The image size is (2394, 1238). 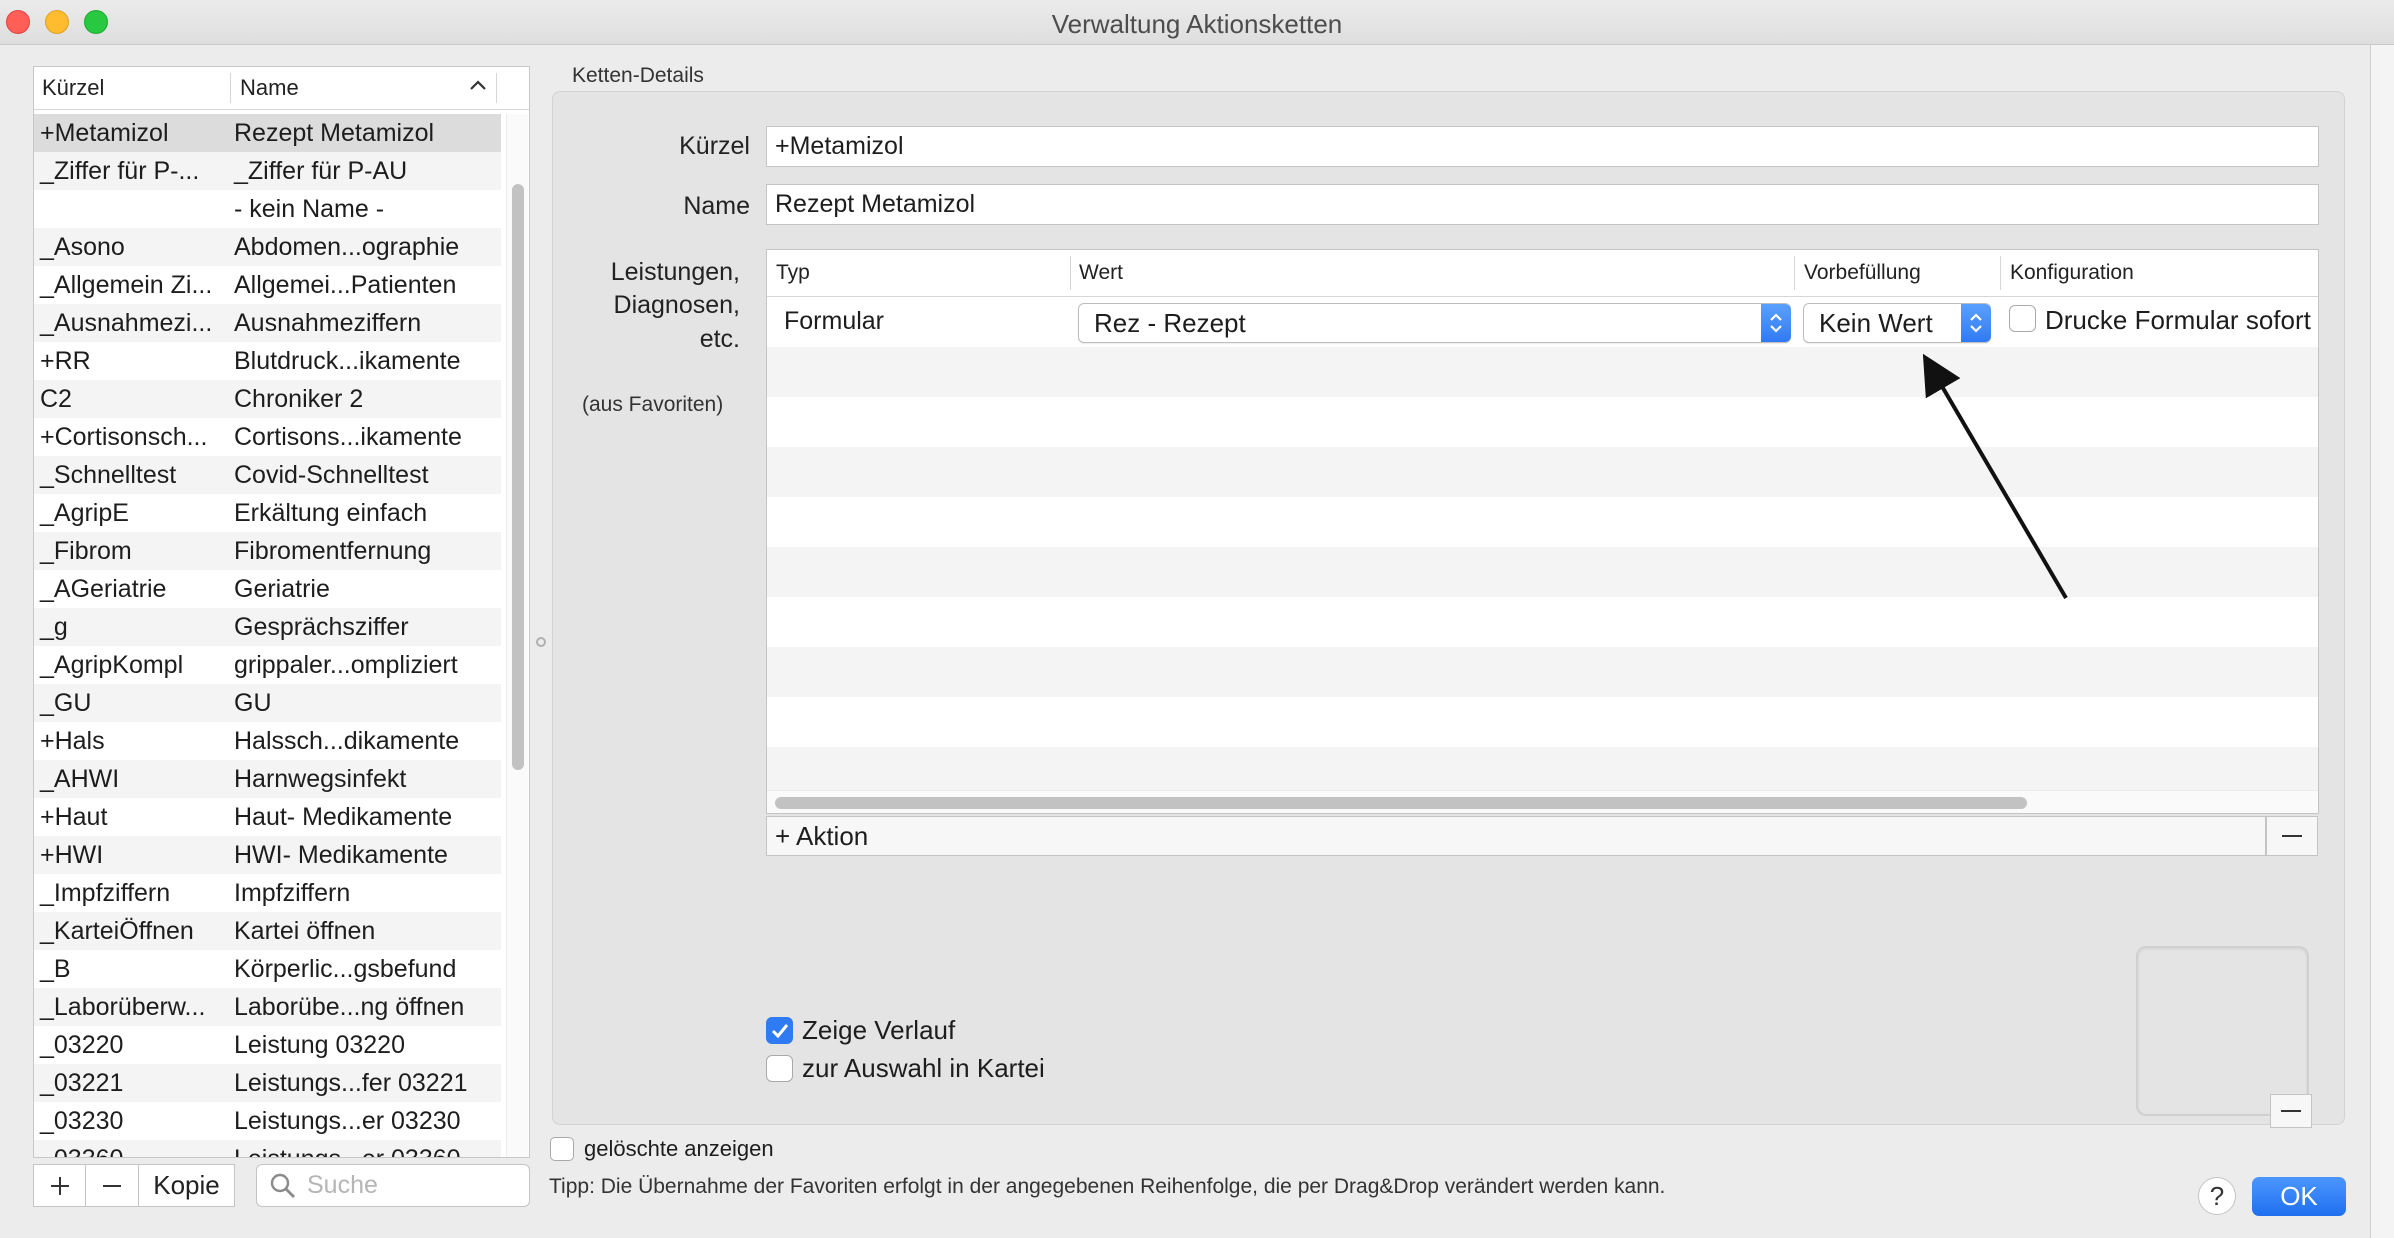 I want to click on list-item-name: Fibromentfernung, so click(x=333, y=550).